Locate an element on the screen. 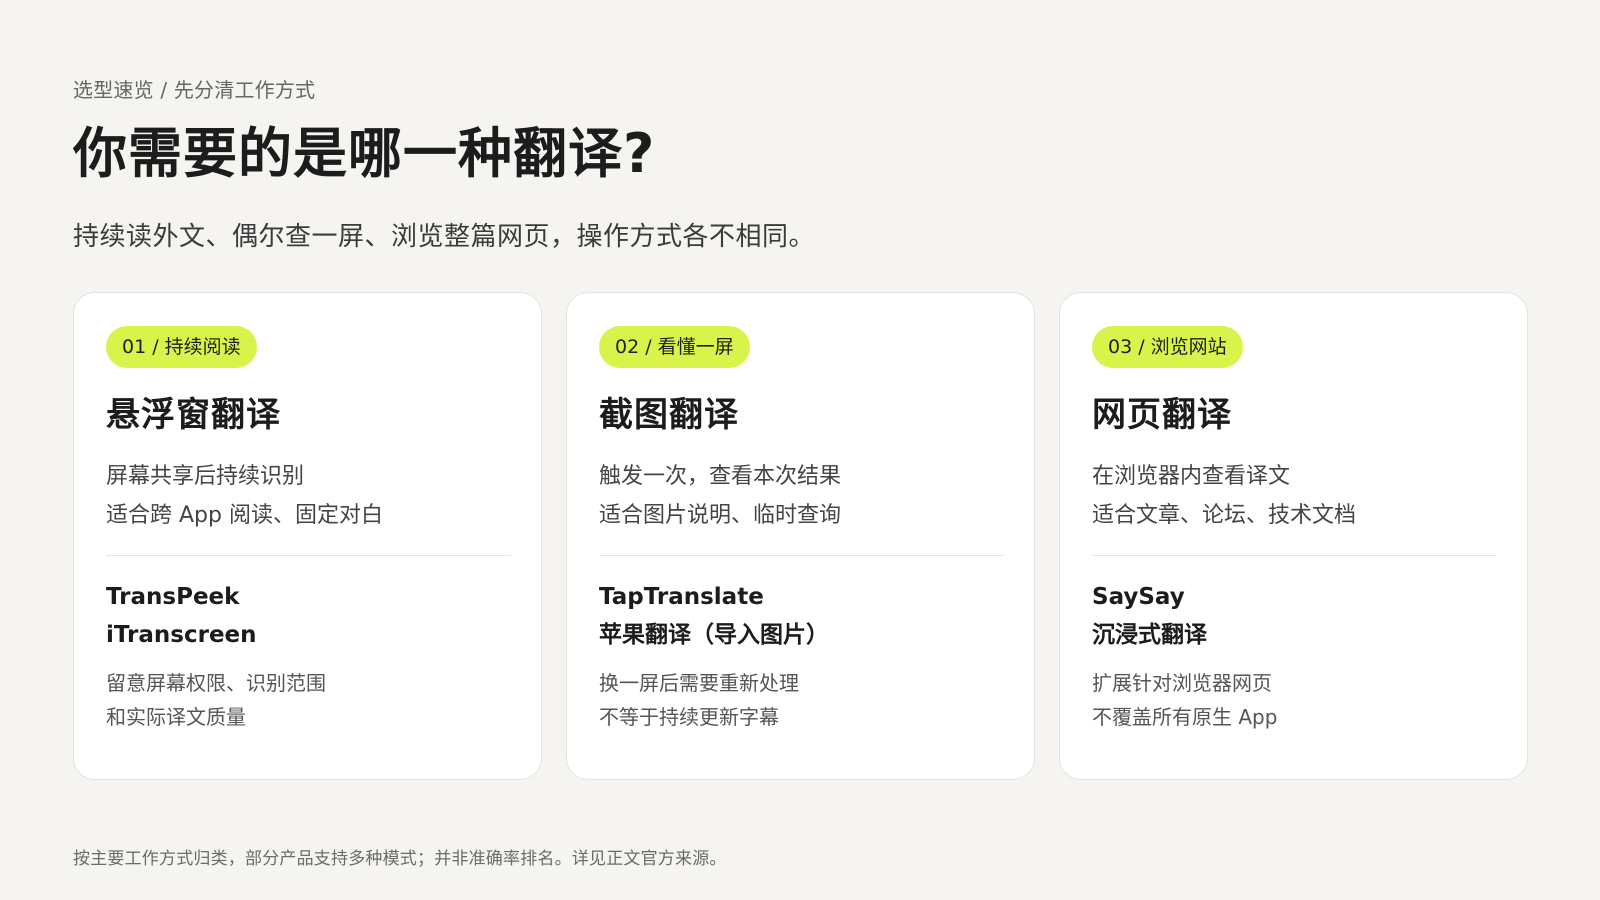 This screenshot has width=1600, height=900. product-name: TapTranslate is located at coordinates (681, 597).